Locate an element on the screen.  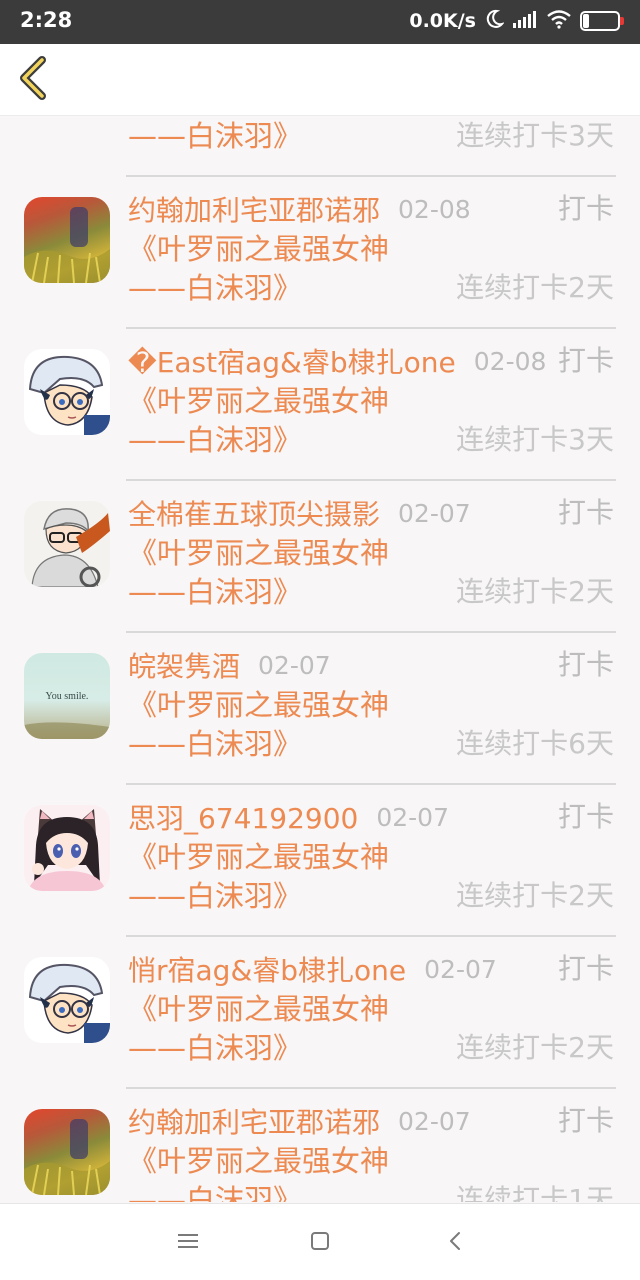
avatar: You smile. is located at coordinates (67, 696).